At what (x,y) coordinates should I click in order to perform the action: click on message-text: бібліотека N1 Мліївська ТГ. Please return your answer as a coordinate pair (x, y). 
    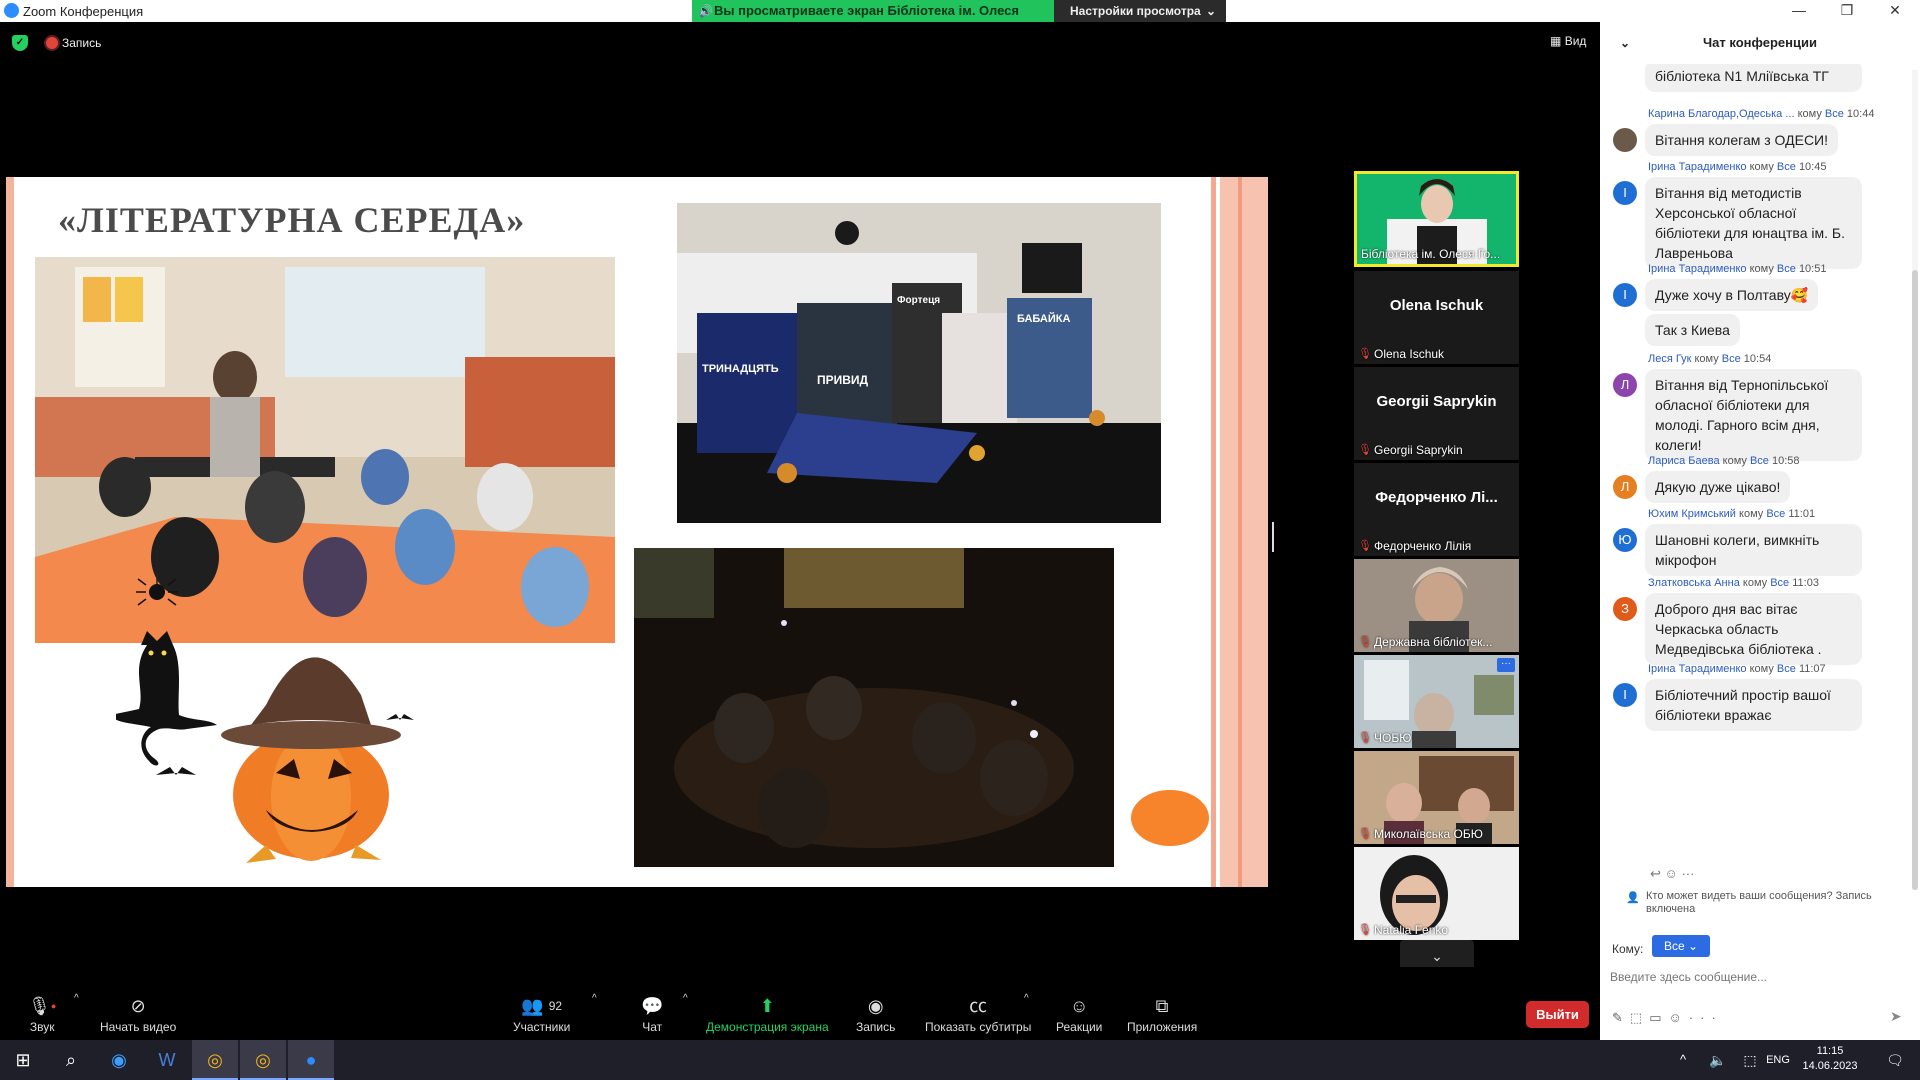
    Looking at the image, I should click on (1753, 78).